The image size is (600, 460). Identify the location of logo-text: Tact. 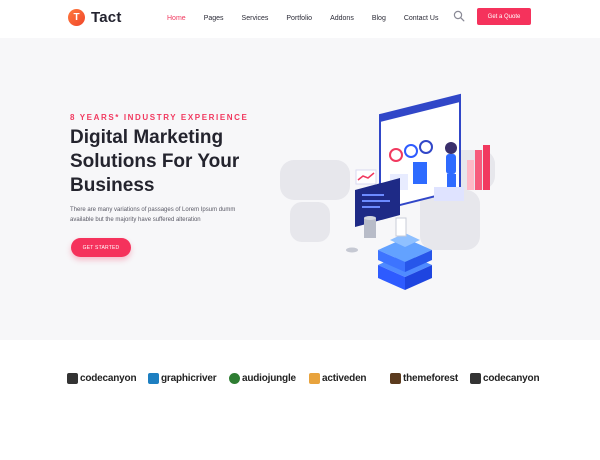
(106, 17).